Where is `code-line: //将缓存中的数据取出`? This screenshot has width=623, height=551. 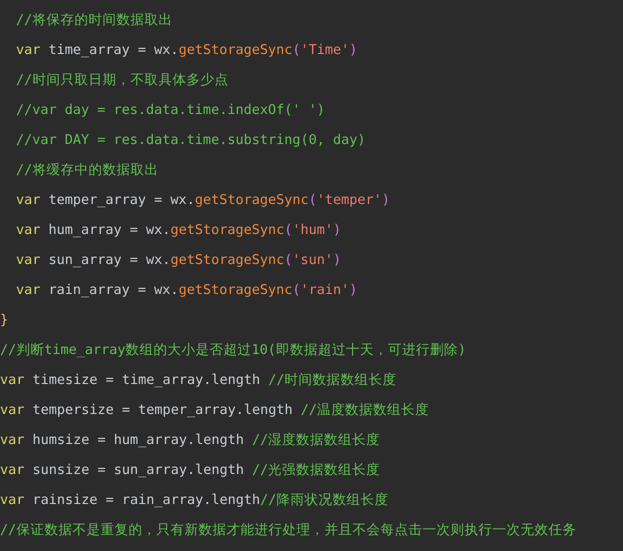 code-line: //将缓存中的数据取出 is located at coordinates (86, 170).